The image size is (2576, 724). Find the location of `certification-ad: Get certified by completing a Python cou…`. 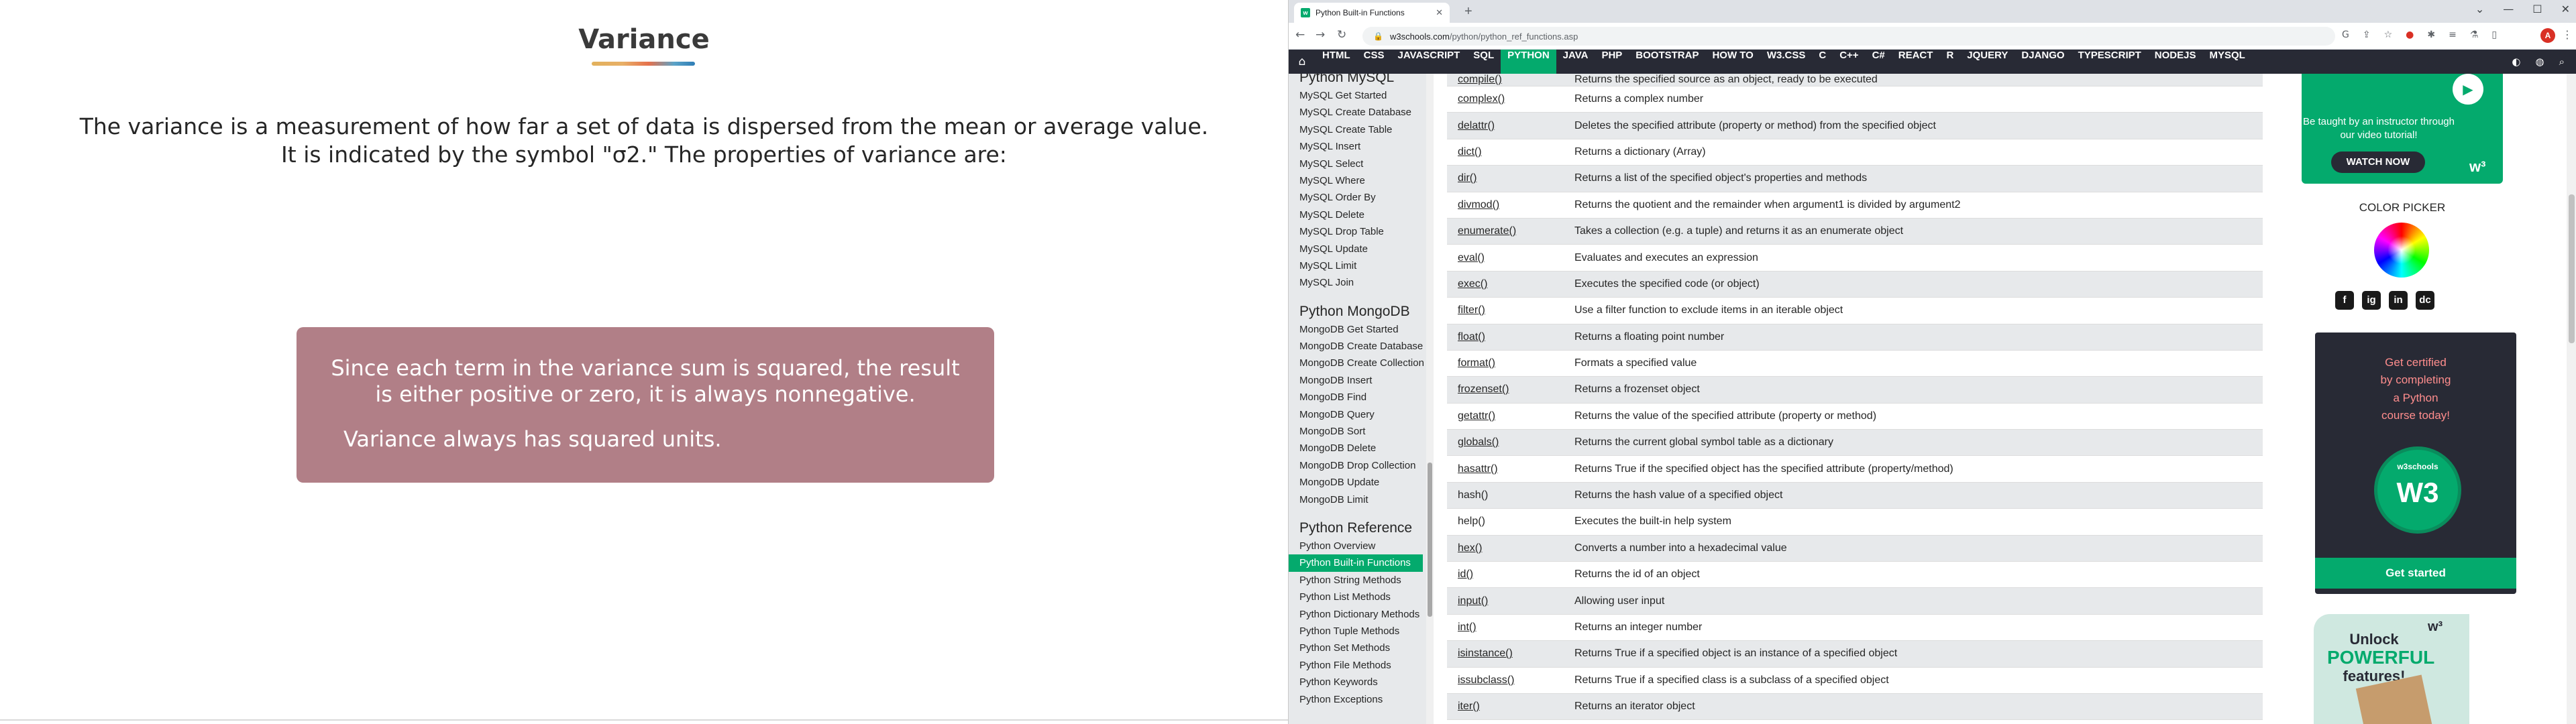

certification-ad: Get certified by completing a Python cou… is located at coordinates (2415, 463).